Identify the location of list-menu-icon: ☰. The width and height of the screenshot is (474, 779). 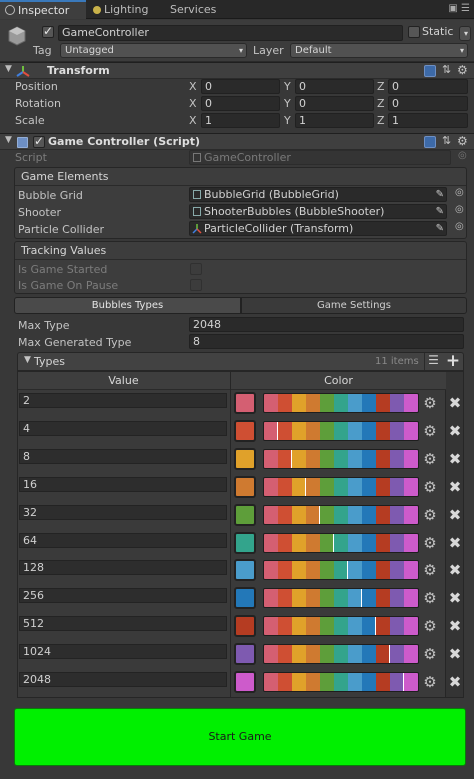
(433, 361).